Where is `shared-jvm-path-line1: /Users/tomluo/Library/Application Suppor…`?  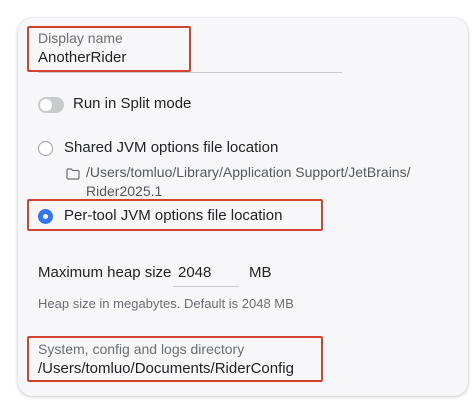 shared-jvm-path-line1: /Users/tomluo/Library/Application Suppor… is located at coordinates (248, 172).